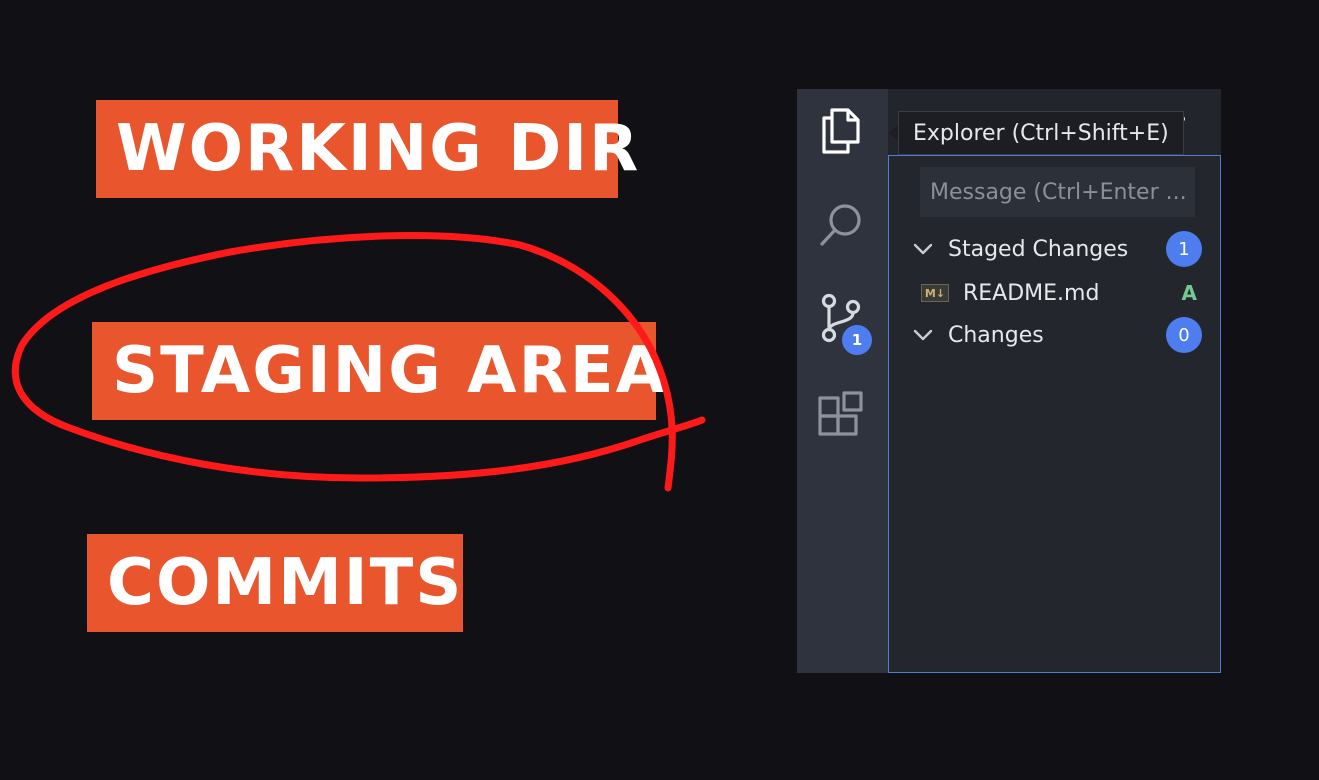 Image resolution: width=1319 pixels, height=780 pixels. I want to click on explorer-tooltip: Explorer (Ctrl+Shift+E), so click(1041, 133).